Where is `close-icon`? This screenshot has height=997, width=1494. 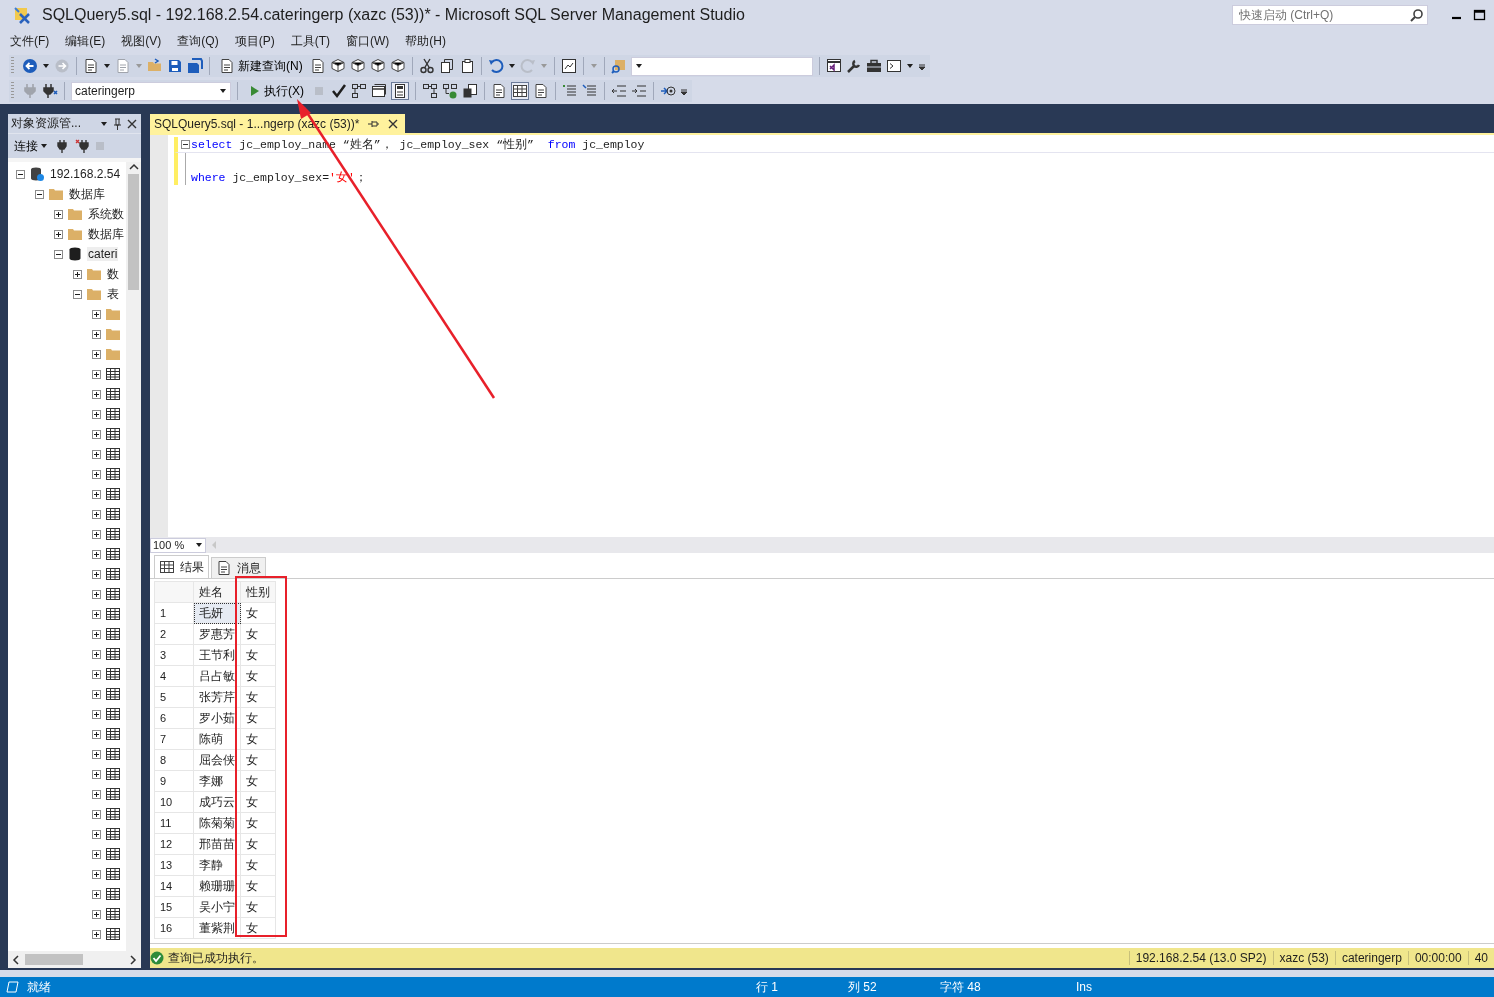
close-icon is located at coordinates (132, 123).